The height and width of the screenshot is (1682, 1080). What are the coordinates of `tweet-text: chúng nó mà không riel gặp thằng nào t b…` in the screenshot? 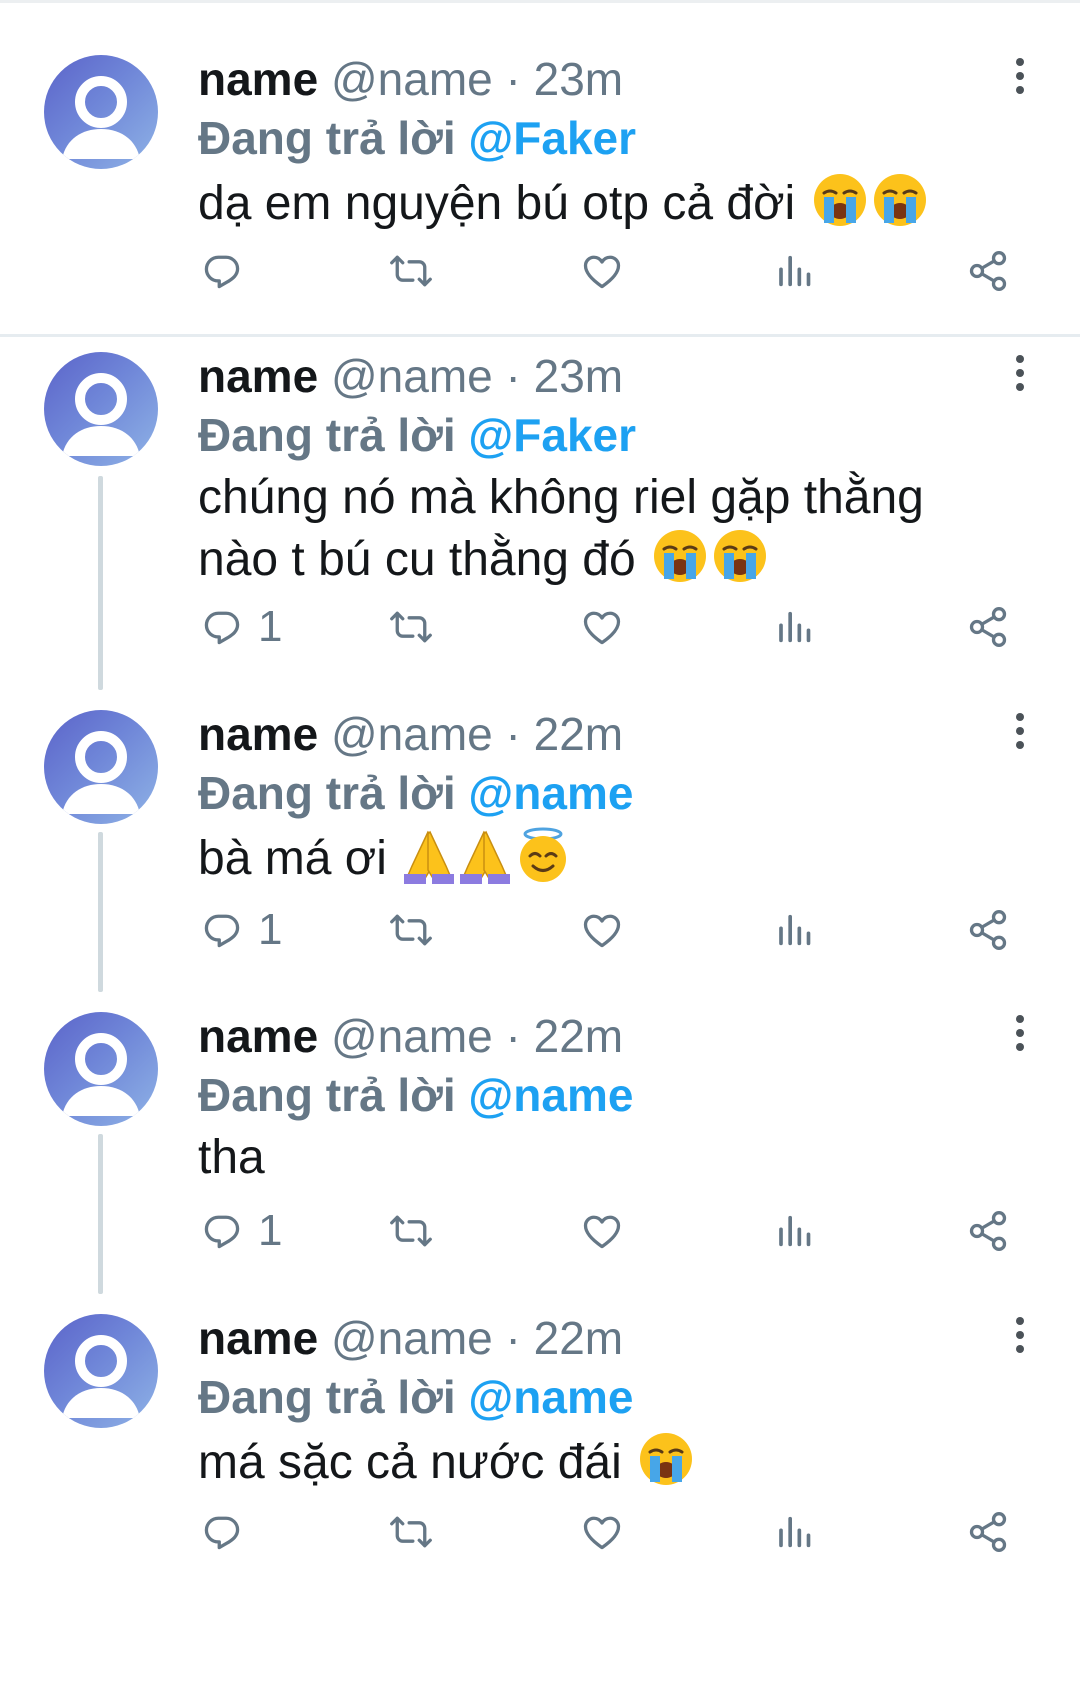 It's located at (598, 533).